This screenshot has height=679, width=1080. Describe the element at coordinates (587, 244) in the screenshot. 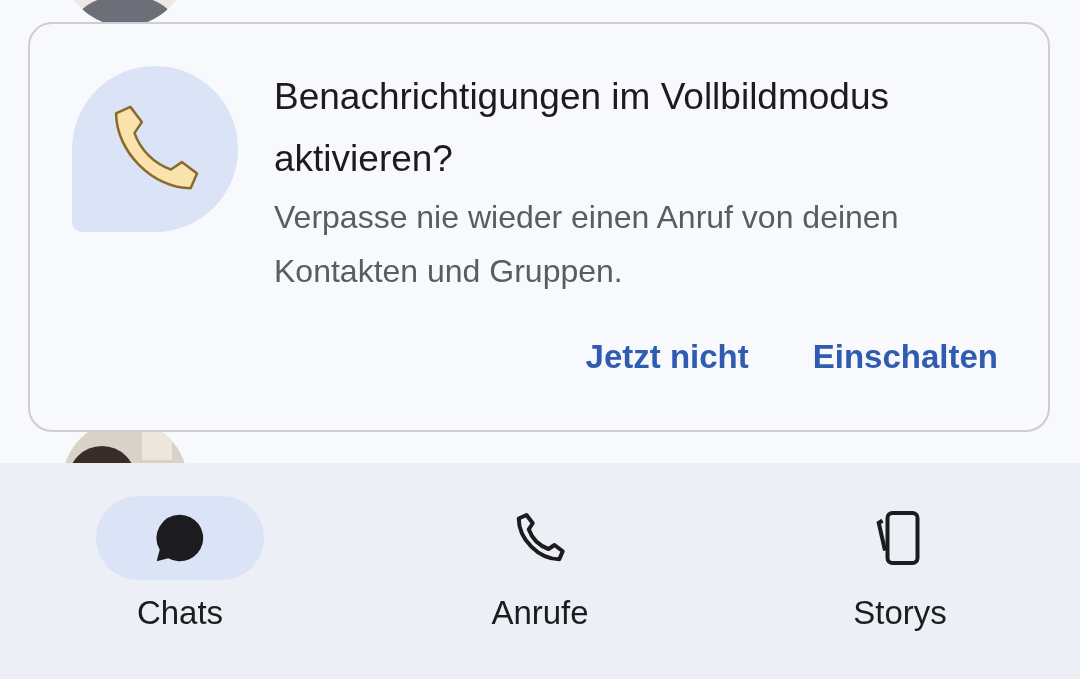

I see `prompt-message: Verpasse nie wieder einen Anruf von deinen Kontakten und Gruppen.` at that location.